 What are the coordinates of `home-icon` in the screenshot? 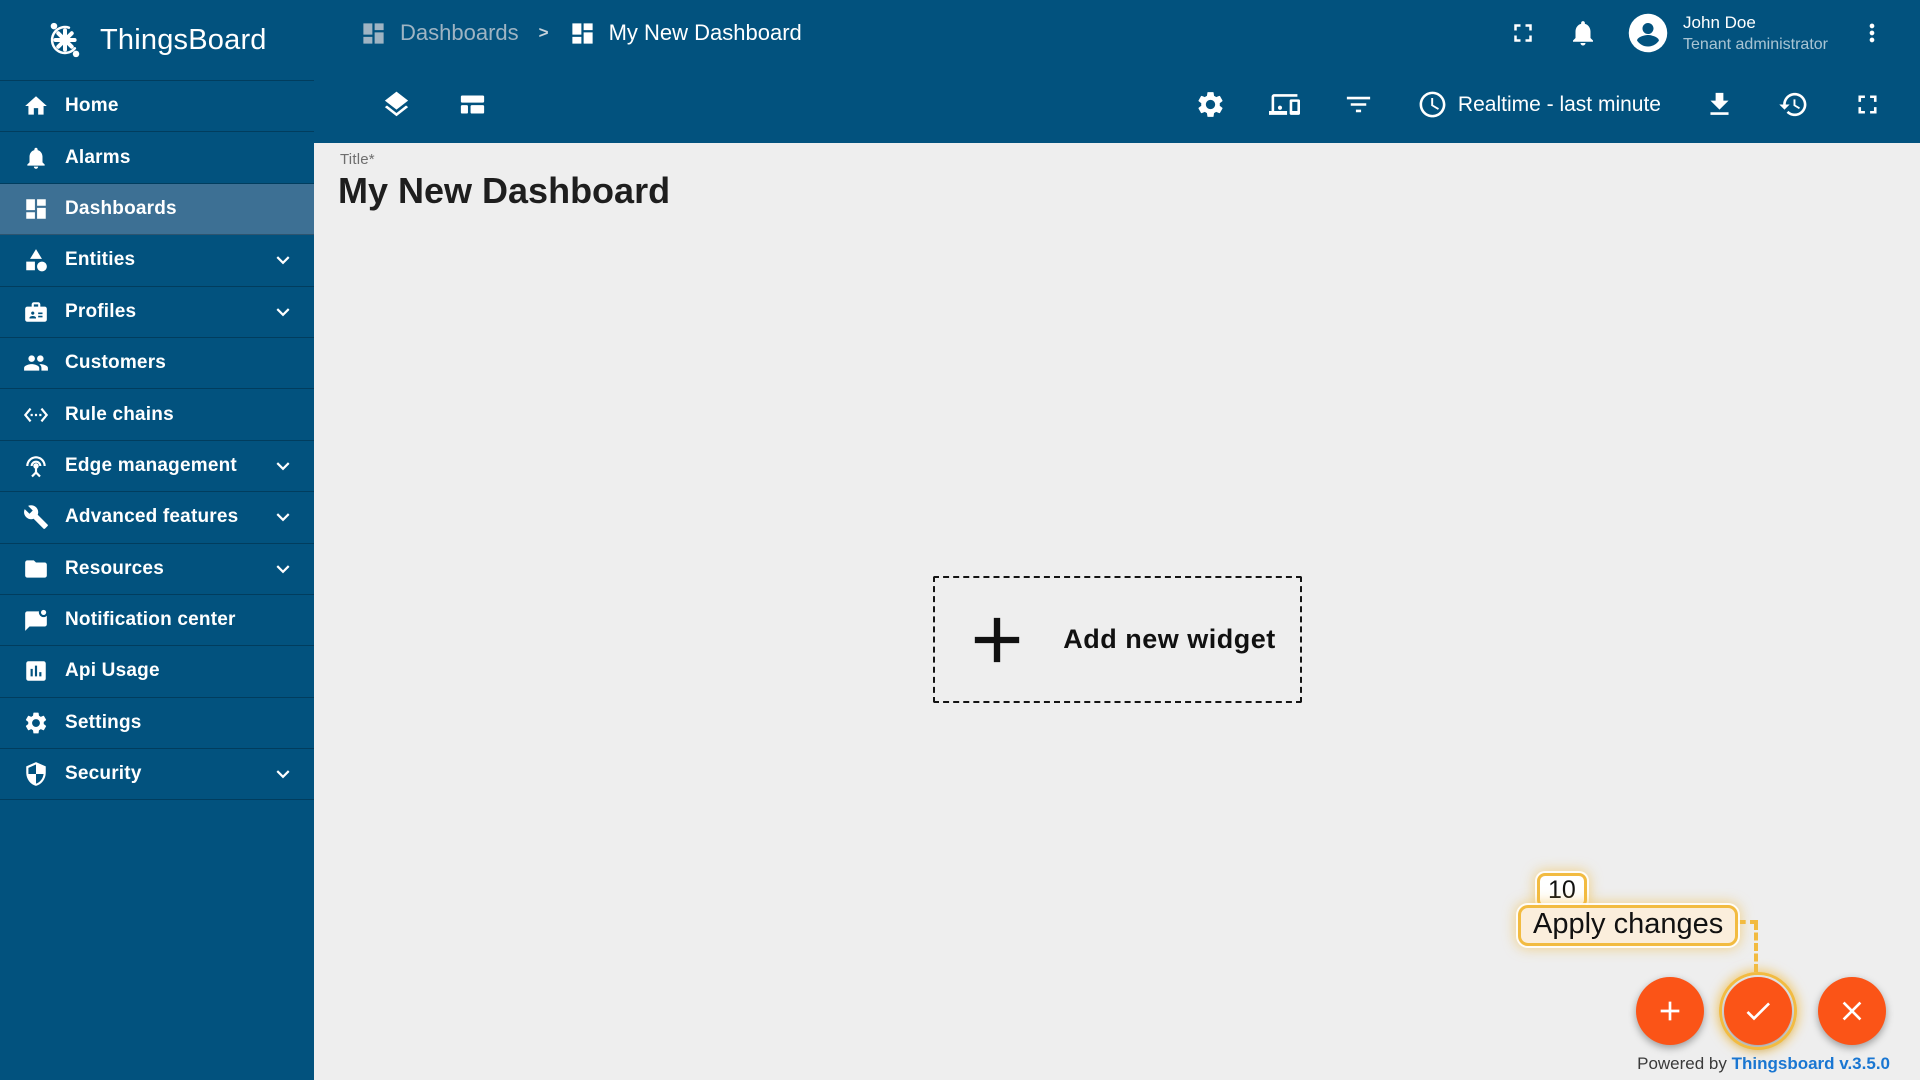 It's located at (36, 106).